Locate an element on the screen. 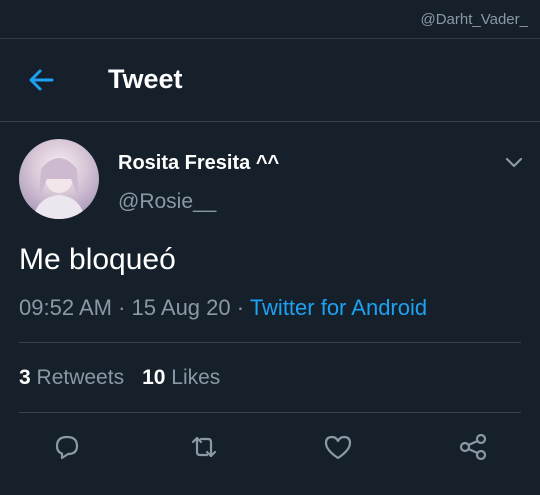 This screenshot has width=540, height=495. back-button is located at coordinates (41, 80).